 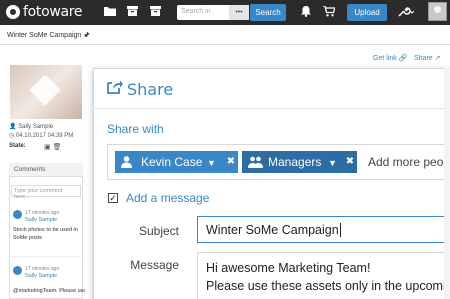 I want to click on comments-title: Comments, so click(x=46, y=170).